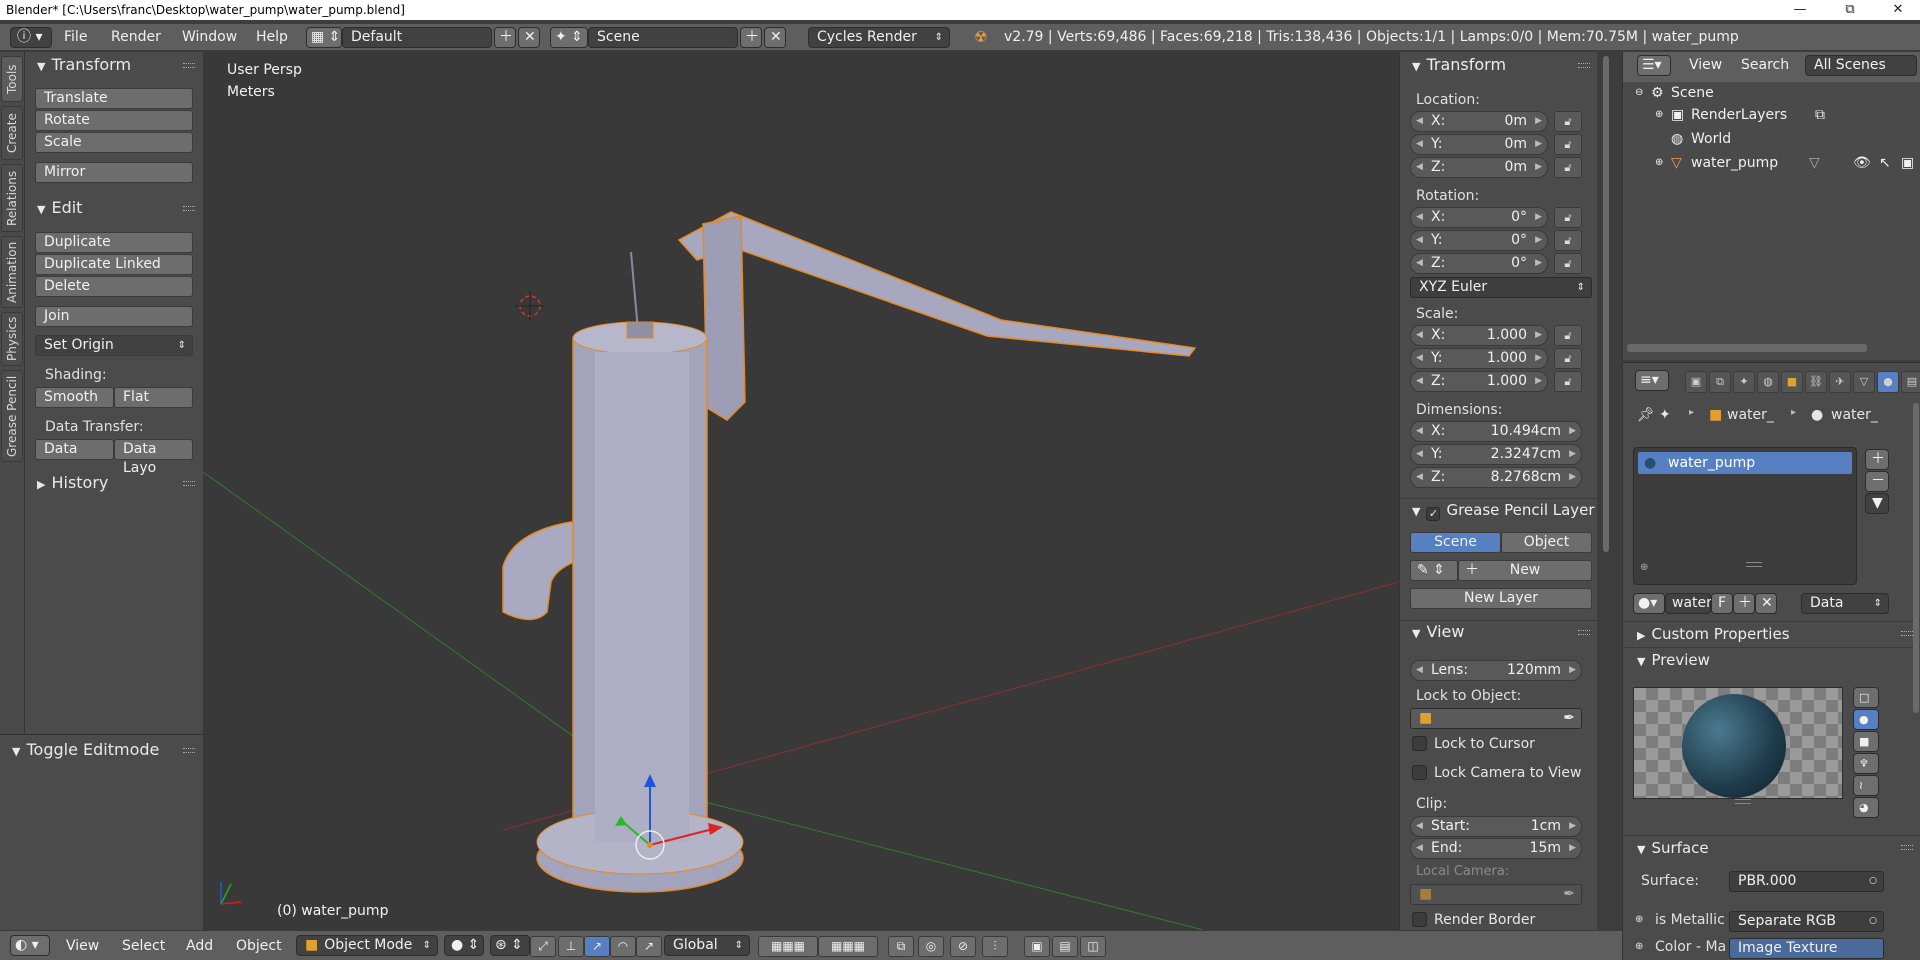 This screenshot has height=960, width=1920. I want to click on layout-add-button: ＋, so click(505, 37).